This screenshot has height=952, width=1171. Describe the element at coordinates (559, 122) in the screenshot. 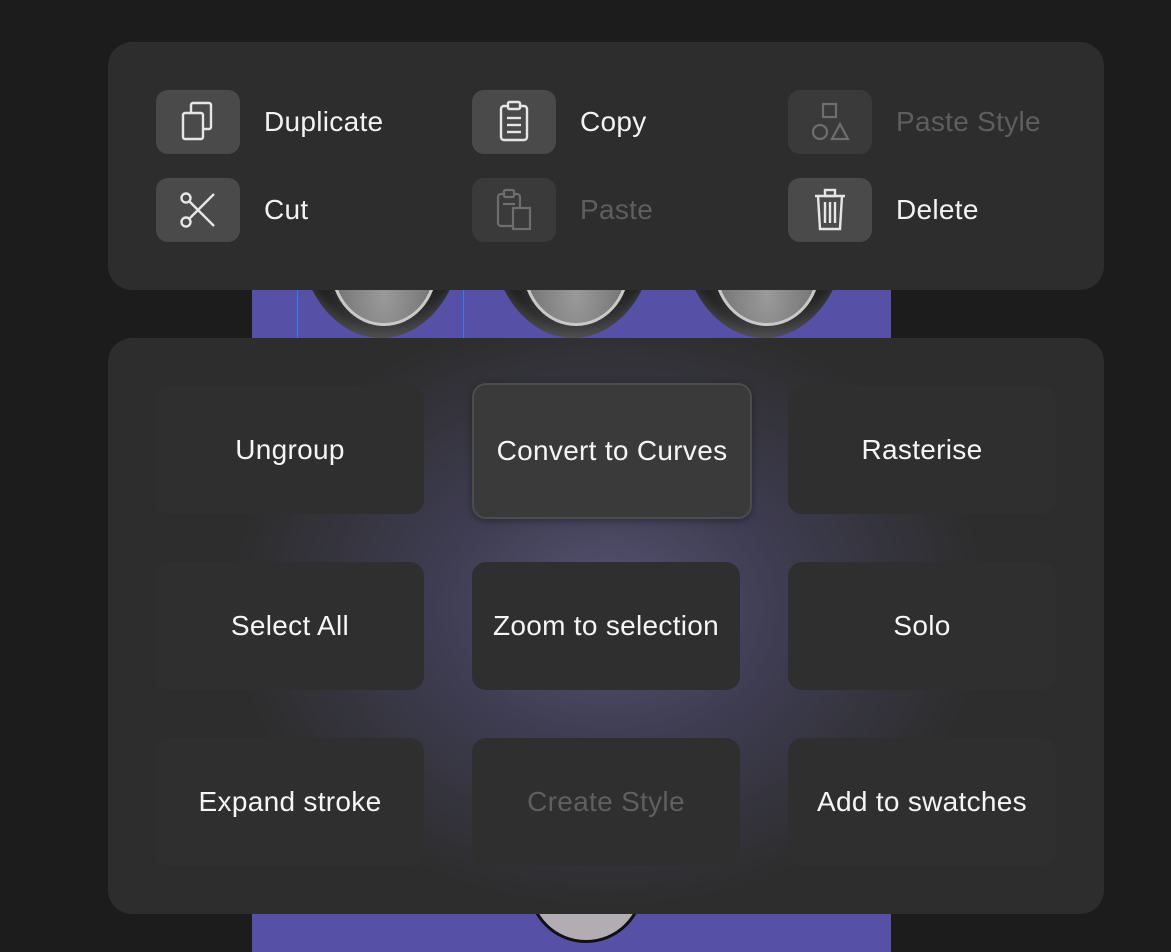

I see `copy-action: Copy` at that location.